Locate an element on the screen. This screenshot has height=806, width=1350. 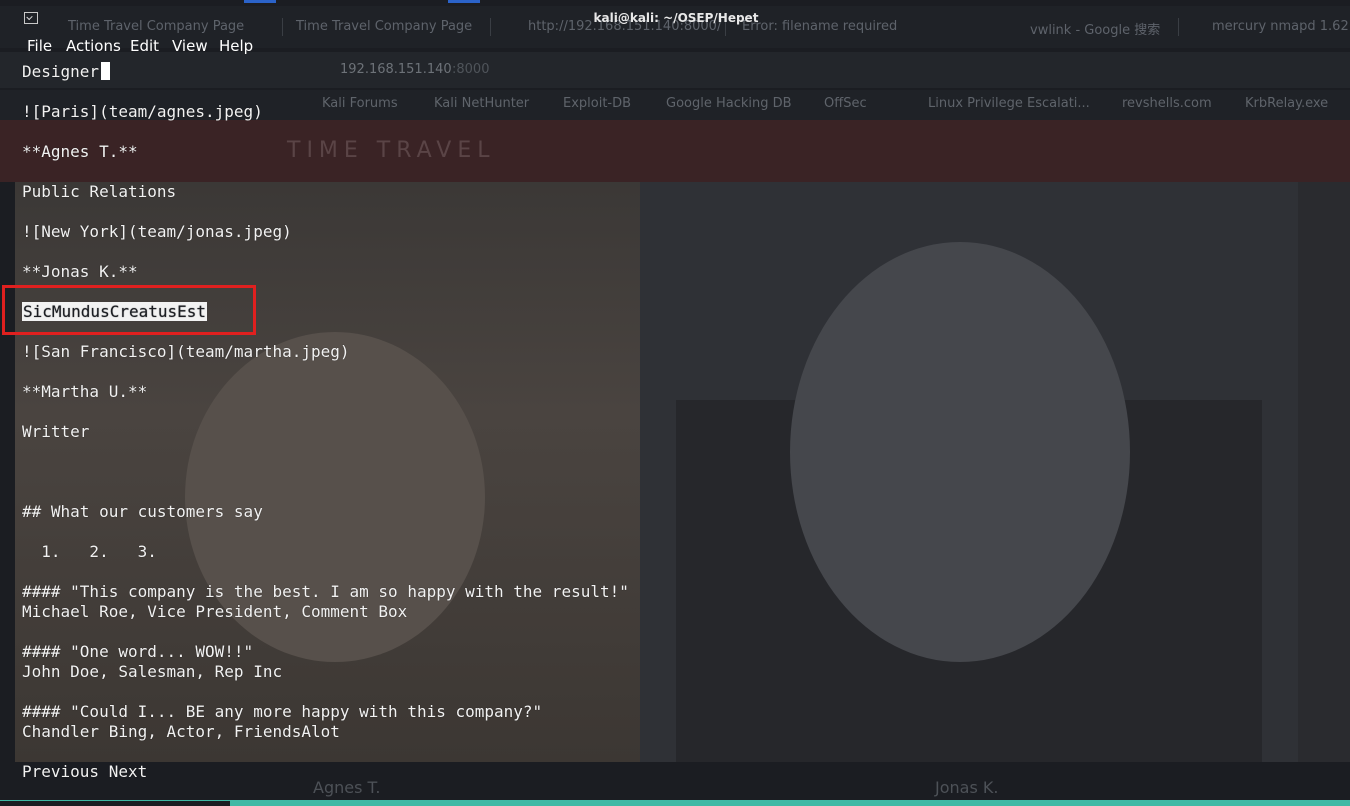
terminal-line: ## What our customers say is located at coordinates (142, 511).